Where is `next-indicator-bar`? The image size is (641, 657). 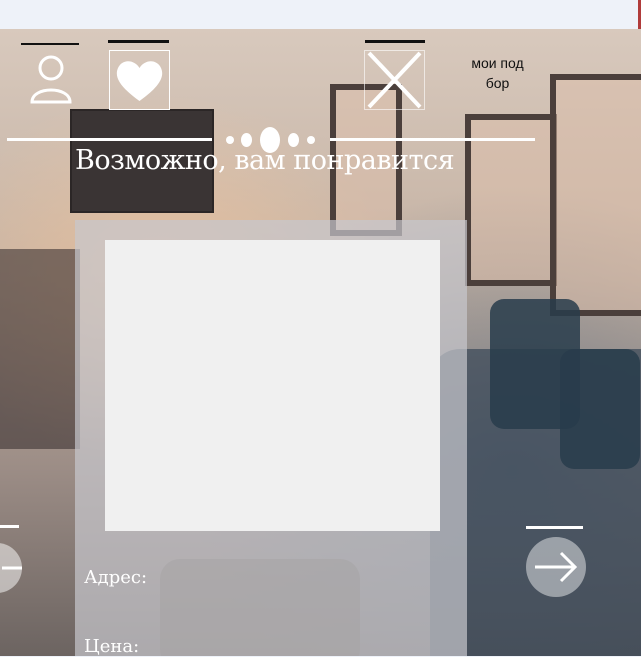 next-indicator-bar is located at coordinates (554, 527).